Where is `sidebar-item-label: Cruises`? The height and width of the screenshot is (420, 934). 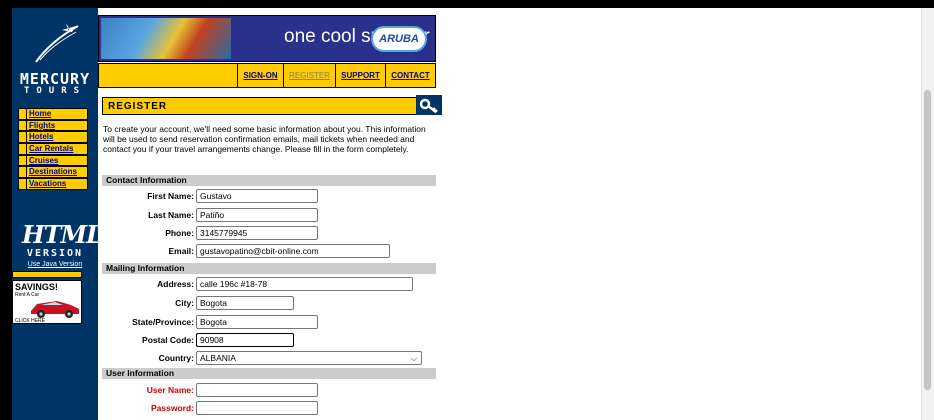 sidebar-item-label: Cruises is located at coordinates (57, 160).